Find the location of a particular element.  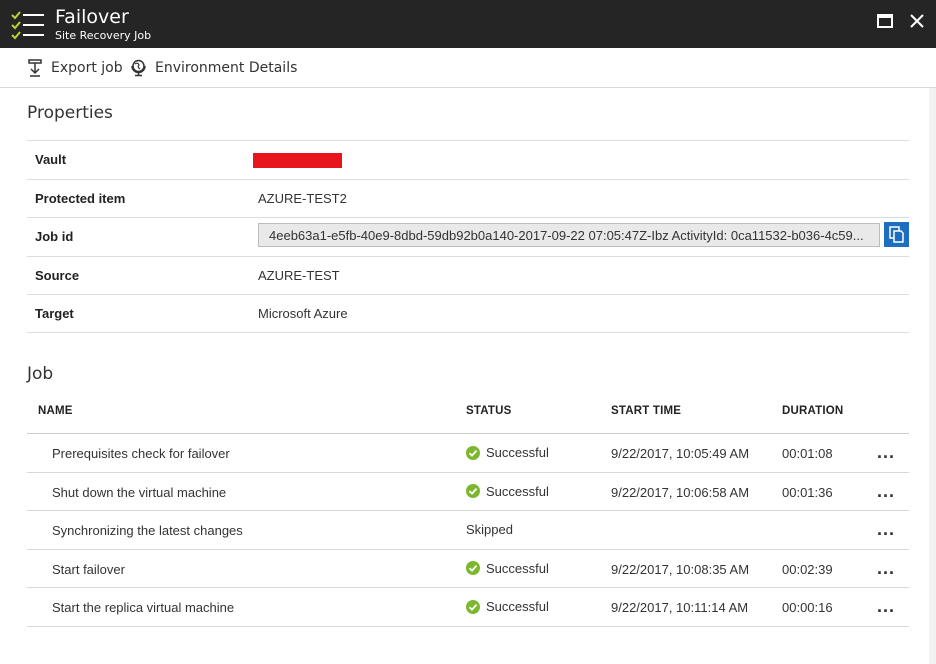

export-job-label: Export job is located at coordinates (87, 68).